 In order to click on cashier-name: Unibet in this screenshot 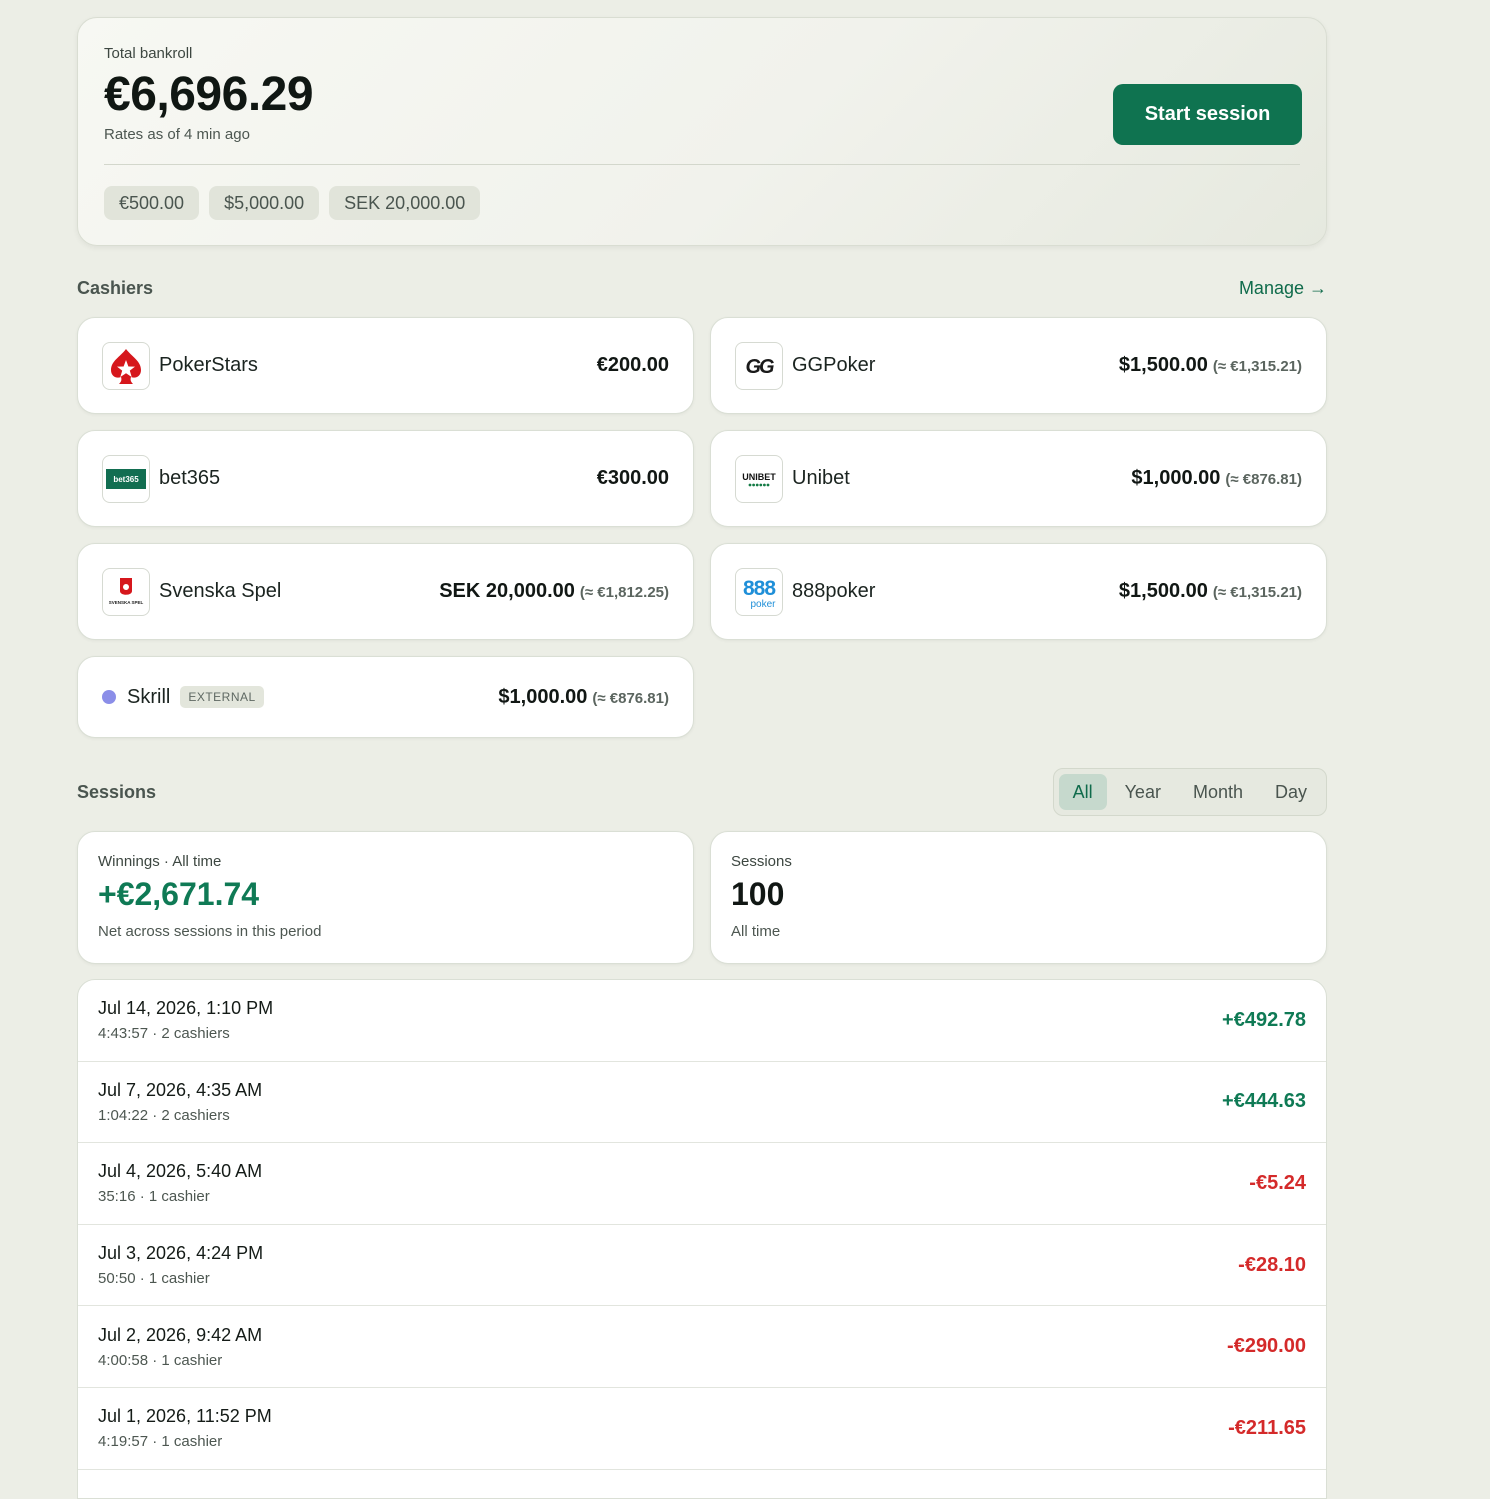, I will do `click(821, 478)`.